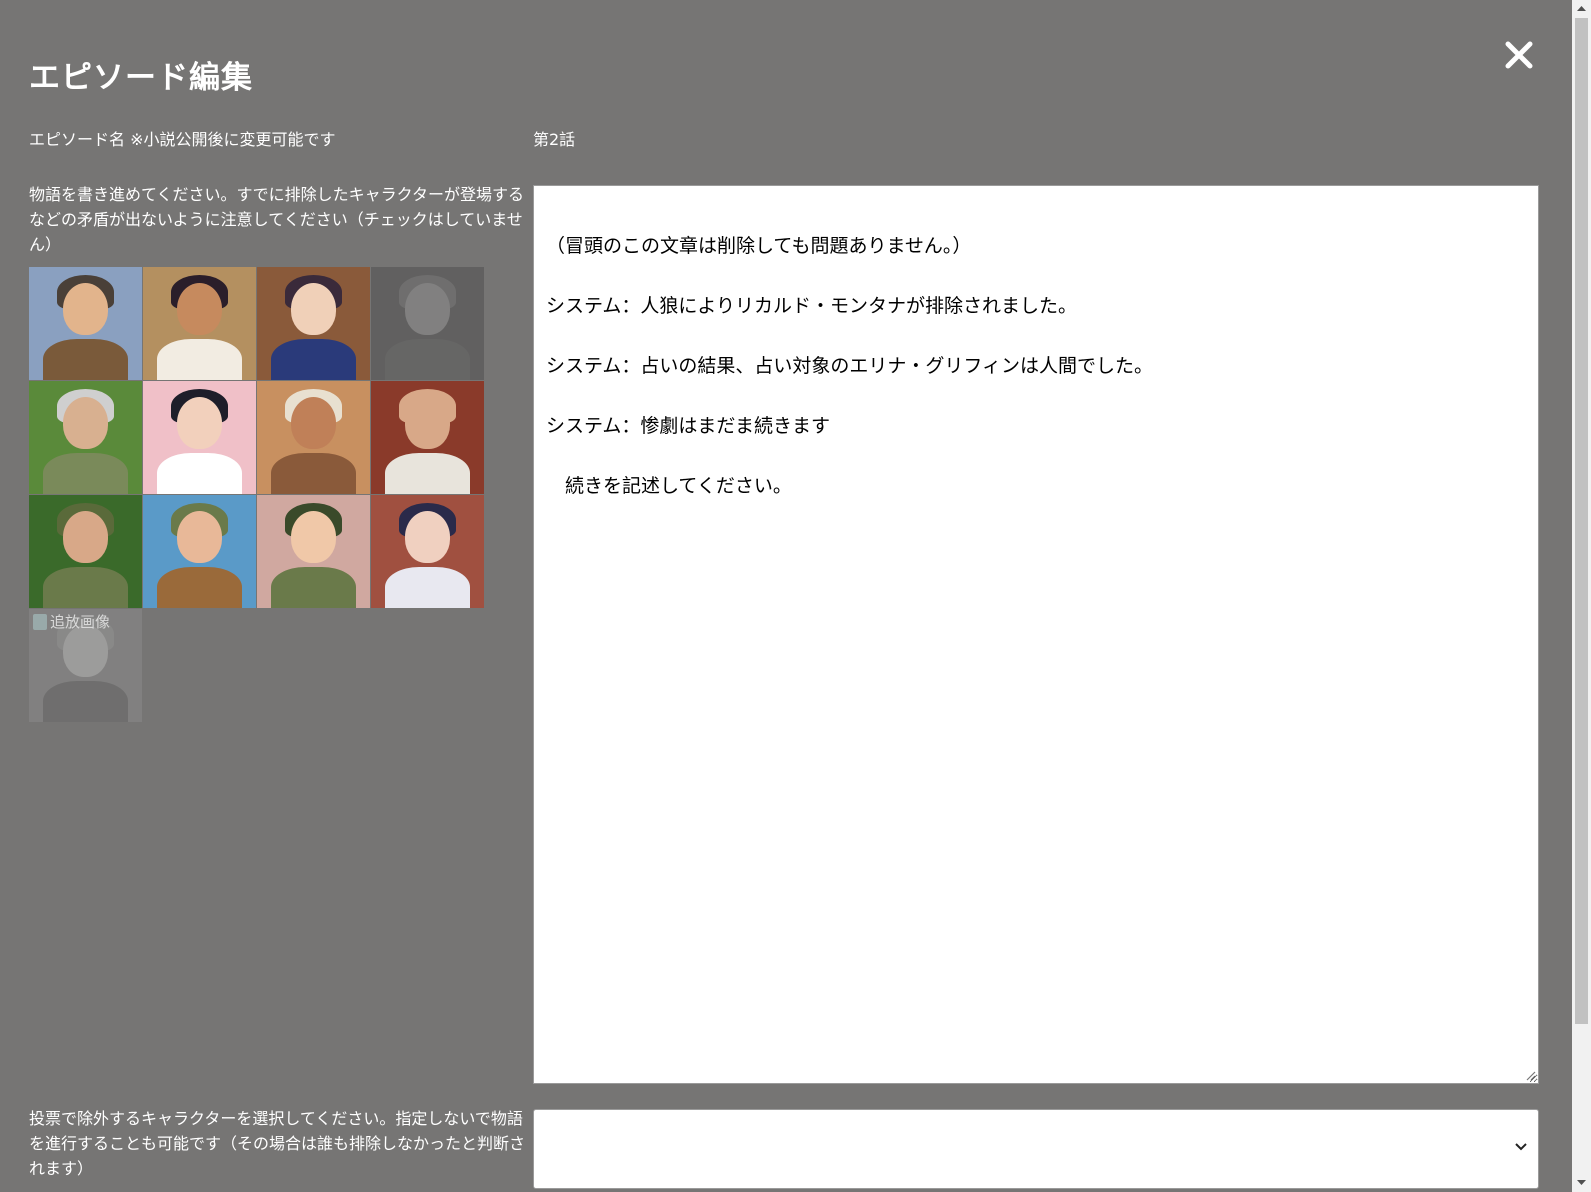 Image resolution: width=1591 pixels, height=1192 pixels. What do you see at coordinates (812, 306) in the screenshot?
I see `story-line: システム：人狼によりリカルド・モンタナが排除されました。` at bounding box center [812, 306].